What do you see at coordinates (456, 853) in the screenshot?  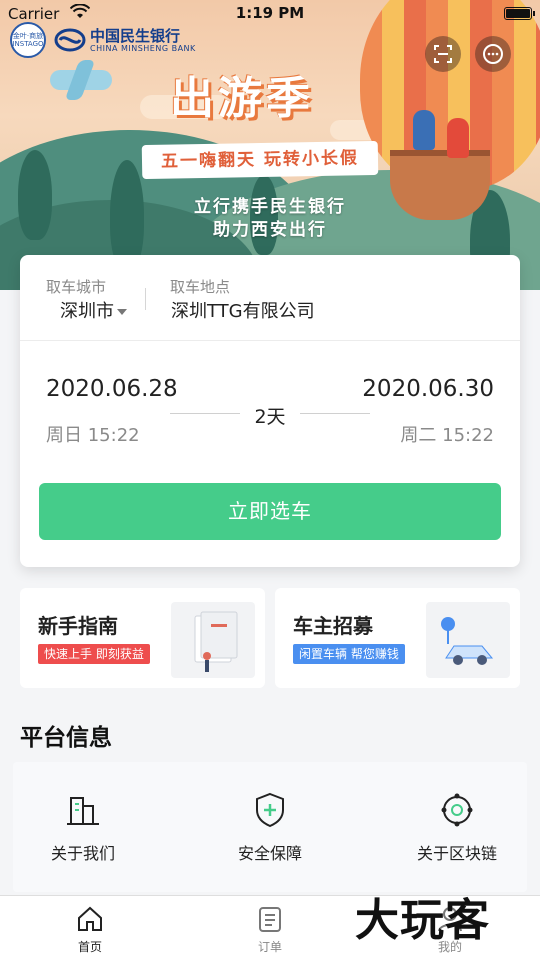 I see `blockchain-label: 关于区块链` at bounding box center [456, 853].